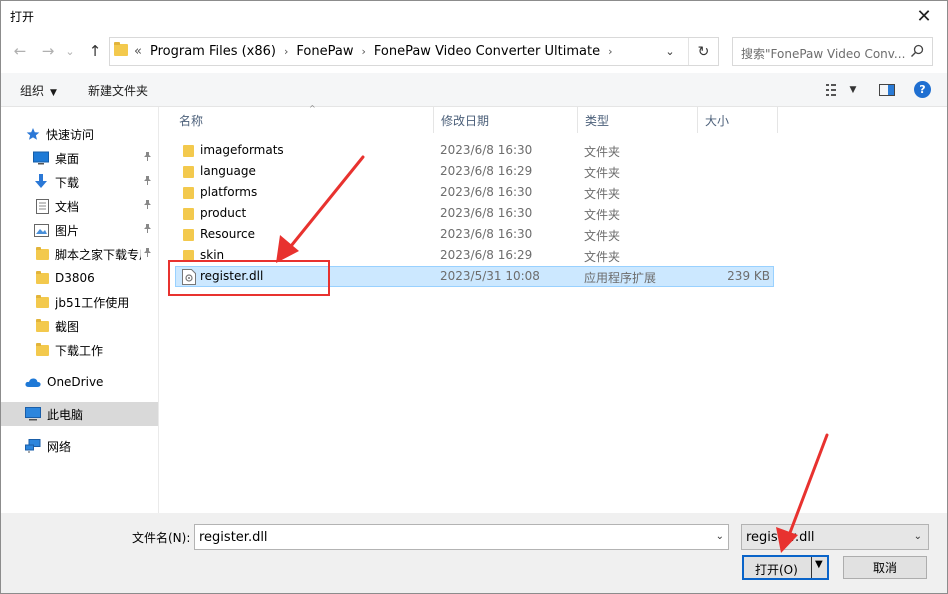 The image size is (948, 594). What do you see at coordinates (505, 120) in the screenshot?
I see `column-header-date: 修改日期` at bounding box center [505, 120].